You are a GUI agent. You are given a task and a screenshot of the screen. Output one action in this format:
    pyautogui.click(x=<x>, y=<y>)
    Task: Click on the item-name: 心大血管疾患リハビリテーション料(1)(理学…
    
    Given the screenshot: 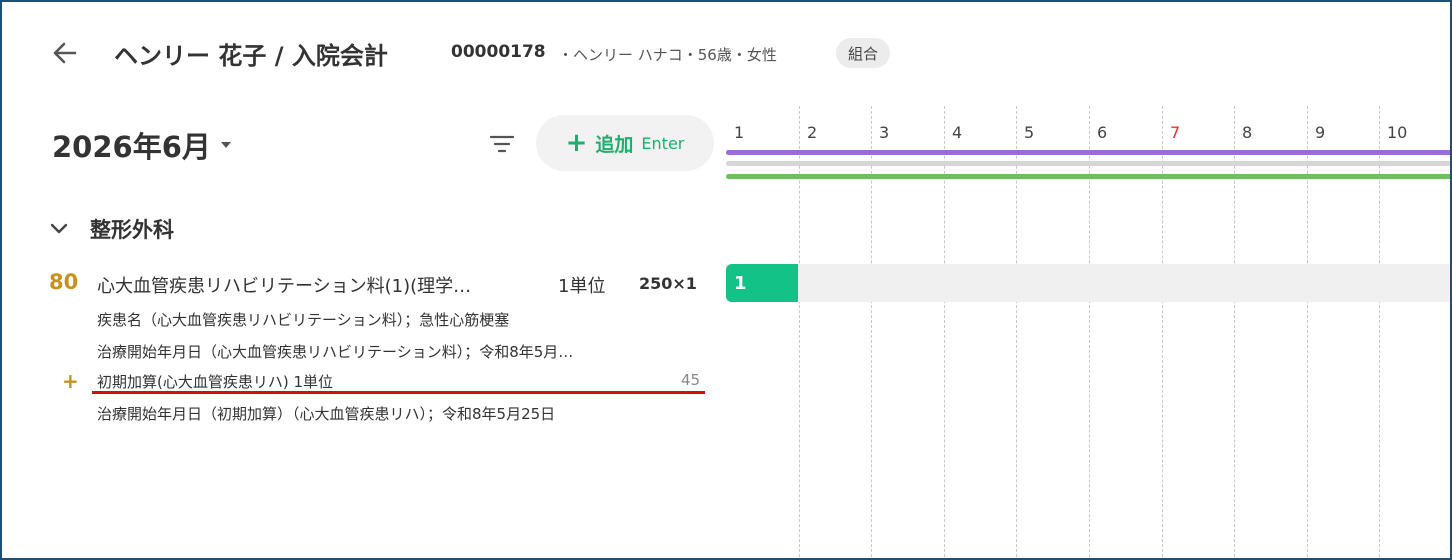 What is the action you would take?
    pyautogui.click(x=284, y=285)
    